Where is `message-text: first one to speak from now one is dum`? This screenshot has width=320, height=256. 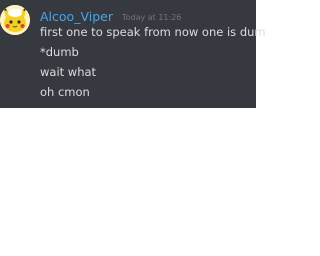
message-text: first one to speak from now one is dum is located at coordinates (153, 32).